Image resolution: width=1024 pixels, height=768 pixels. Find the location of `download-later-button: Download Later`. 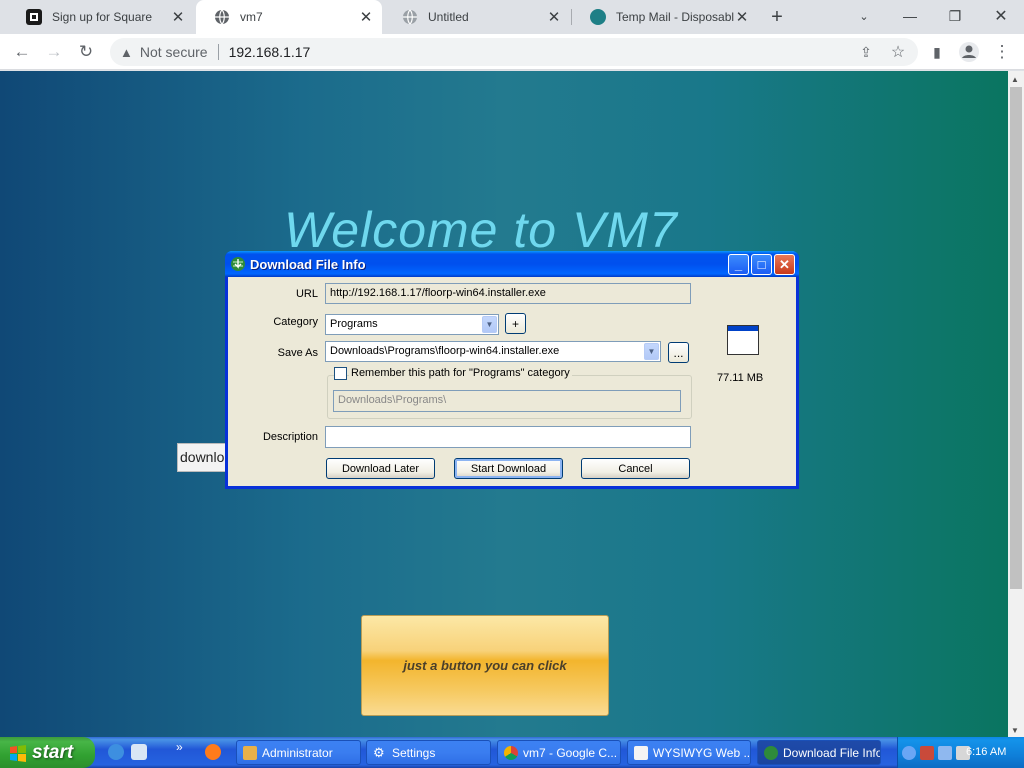

download-later-button: Download Later is located at coordinates (380, 468).